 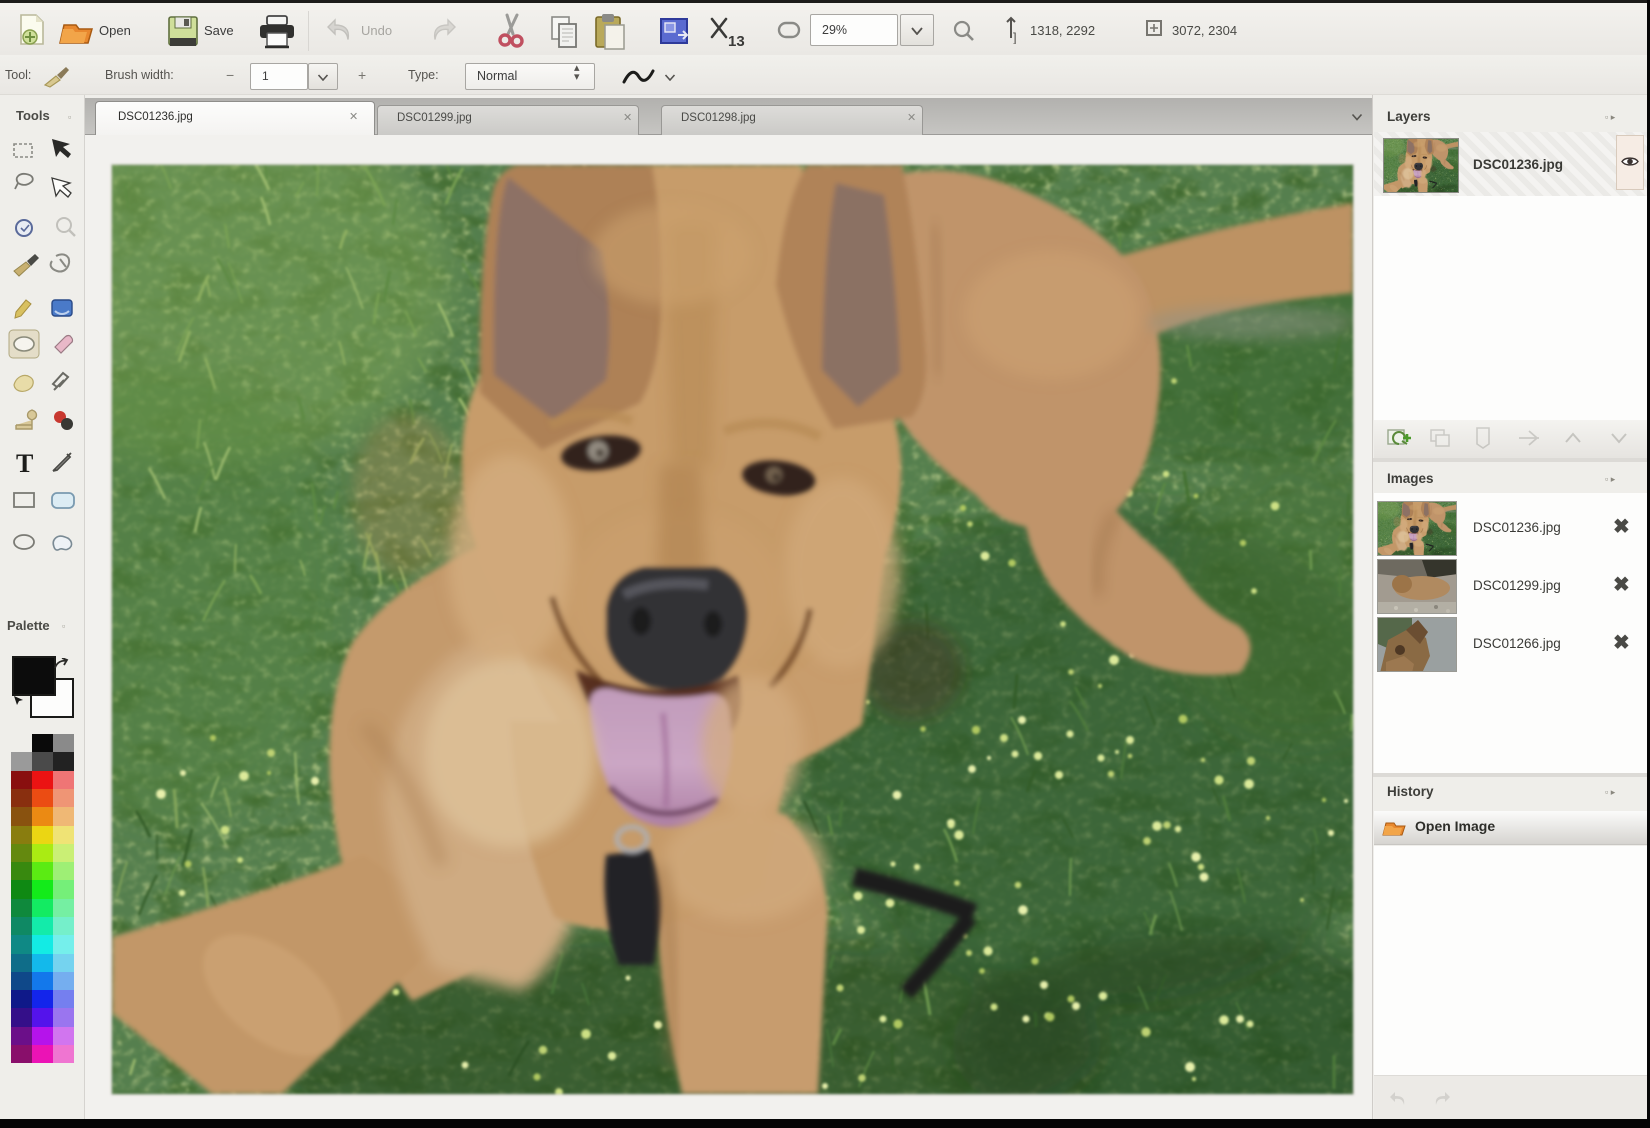 I want to click on svg-text: T, so click(x=24, y=463).